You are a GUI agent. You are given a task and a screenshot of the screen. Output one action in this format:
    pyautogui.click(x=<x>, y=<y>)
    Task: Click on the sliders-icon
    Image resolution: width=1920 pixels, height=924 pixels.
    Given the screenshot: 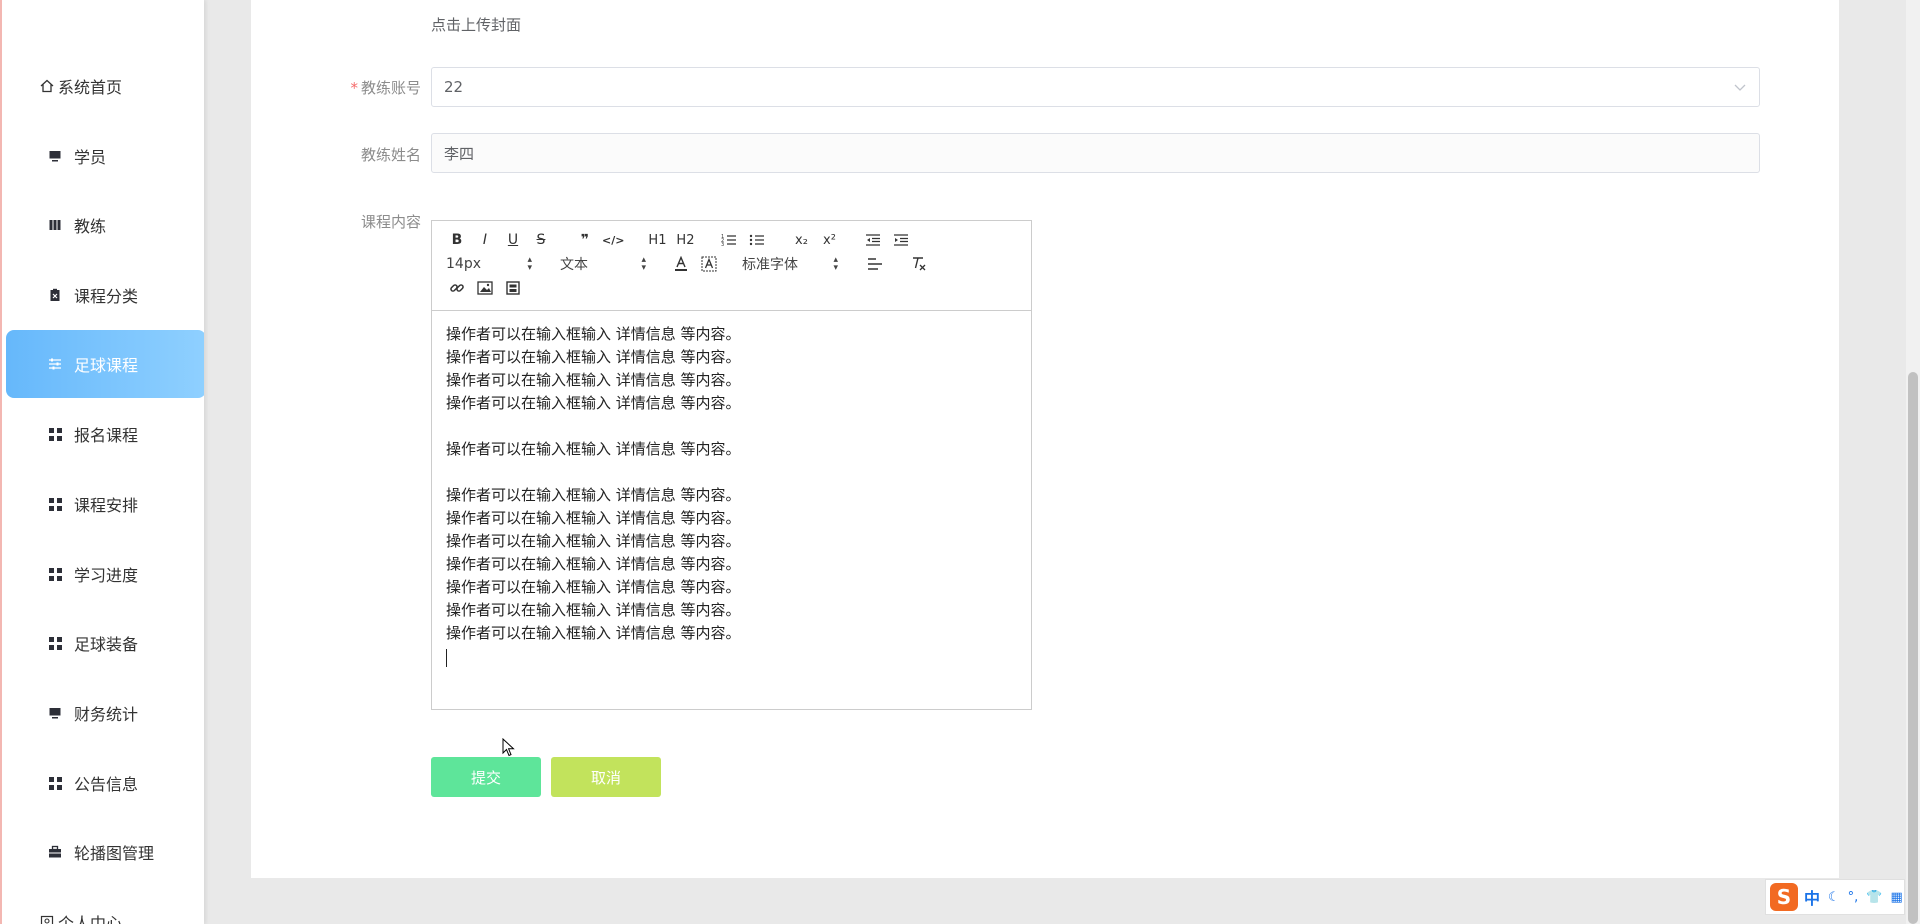 What is the action you would take?
    pyautogui.click(x=55, y=364)
    